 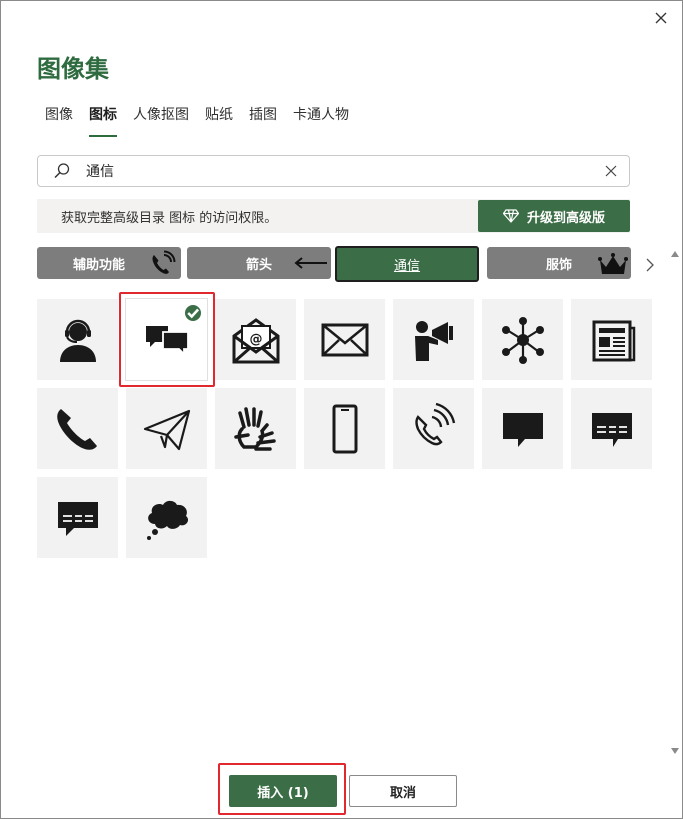 I want to click on newspaper-icon, so click(x=613, y=340).